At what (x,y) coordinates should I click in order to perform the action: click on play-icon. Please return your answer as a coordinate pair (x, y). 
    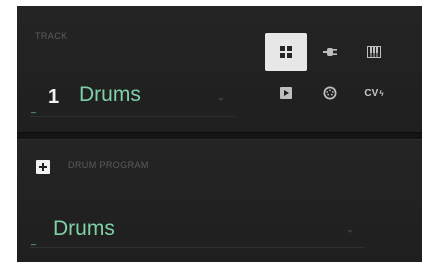
    Looking at the image, I should click on (286, 93).